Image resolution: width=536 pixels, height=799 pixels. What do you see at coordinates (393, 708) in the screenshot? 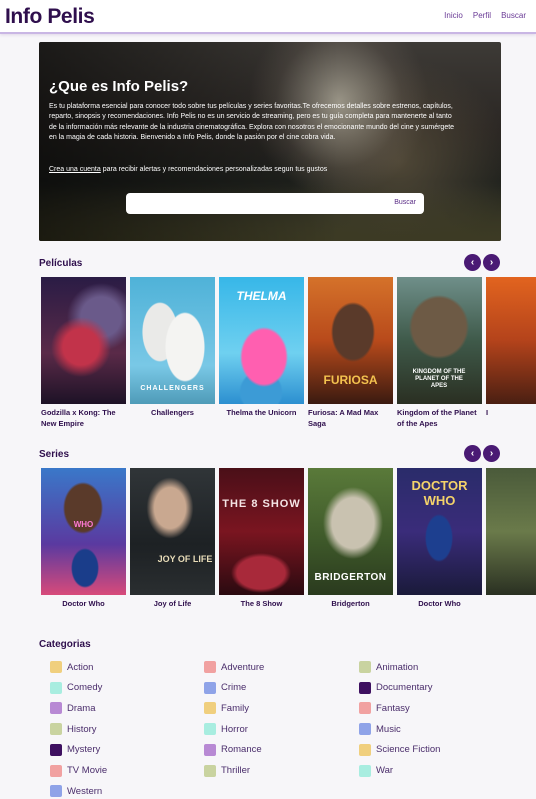
I see `category-label: Fantasy` at bounding box center [393, 708].